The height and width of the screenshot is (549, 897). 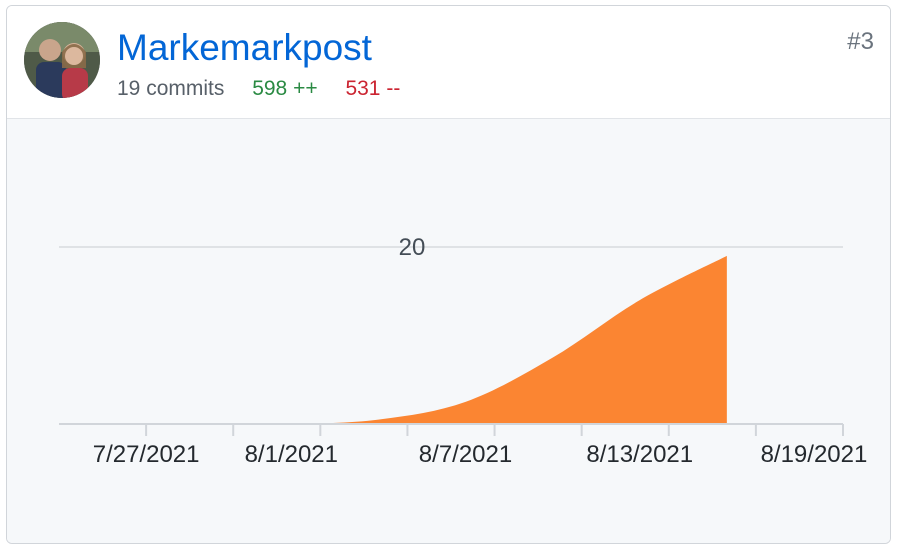 I want to click on avatar-image, so click(x=62, y=60).